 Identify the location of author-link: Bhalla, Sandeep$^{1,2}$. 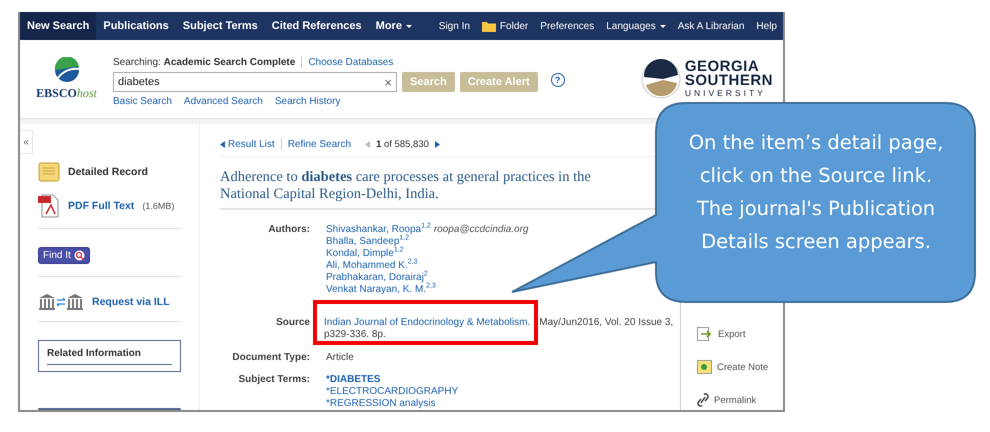
(368, 242).